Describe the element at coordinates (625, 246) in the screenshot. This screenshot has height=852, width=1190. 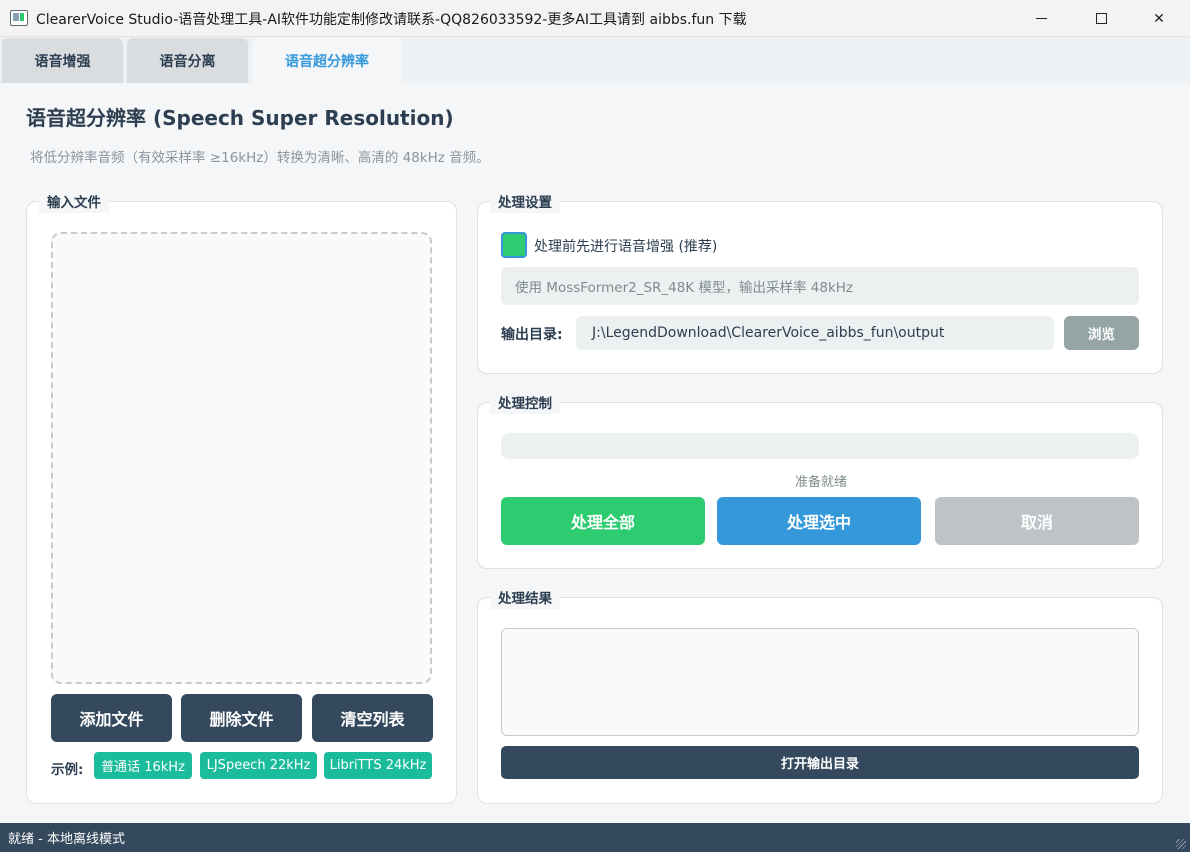
I see `enhance-first-label: 处理前先进行语音增强 (推荐)` at that location.